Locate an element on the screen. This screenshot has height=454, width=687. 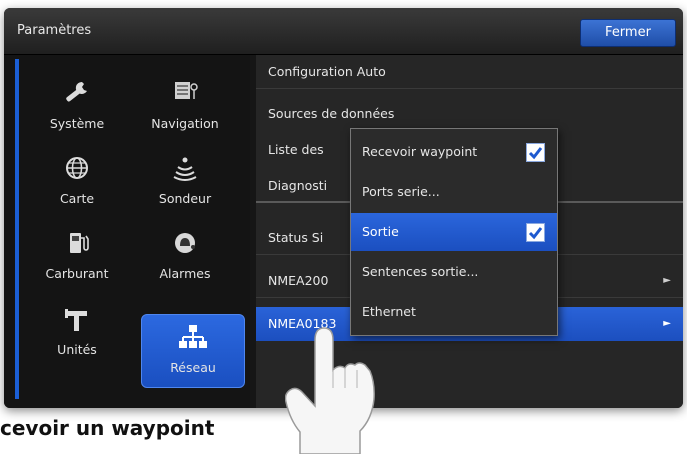
menu-row-configuration-auto: Configuration Auto is located at coordinates (469, 72).